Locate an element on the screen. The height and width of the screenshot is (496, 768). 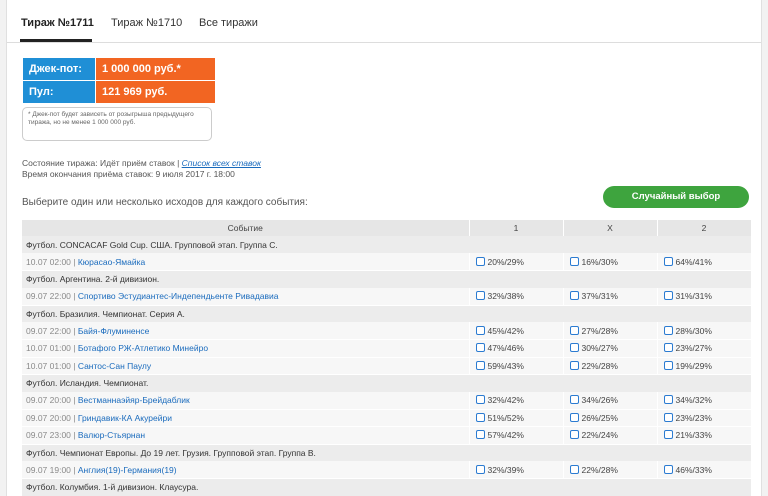
event-name-link: Ботафого РЖ-Атлетико Минейро is located at coordinates (143, 348).